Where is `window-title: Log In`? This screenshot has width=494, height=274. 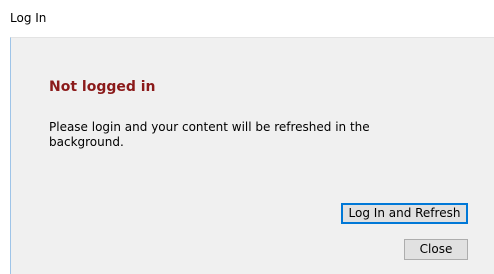 window-title: Log In is located at coordinates (28, 18).